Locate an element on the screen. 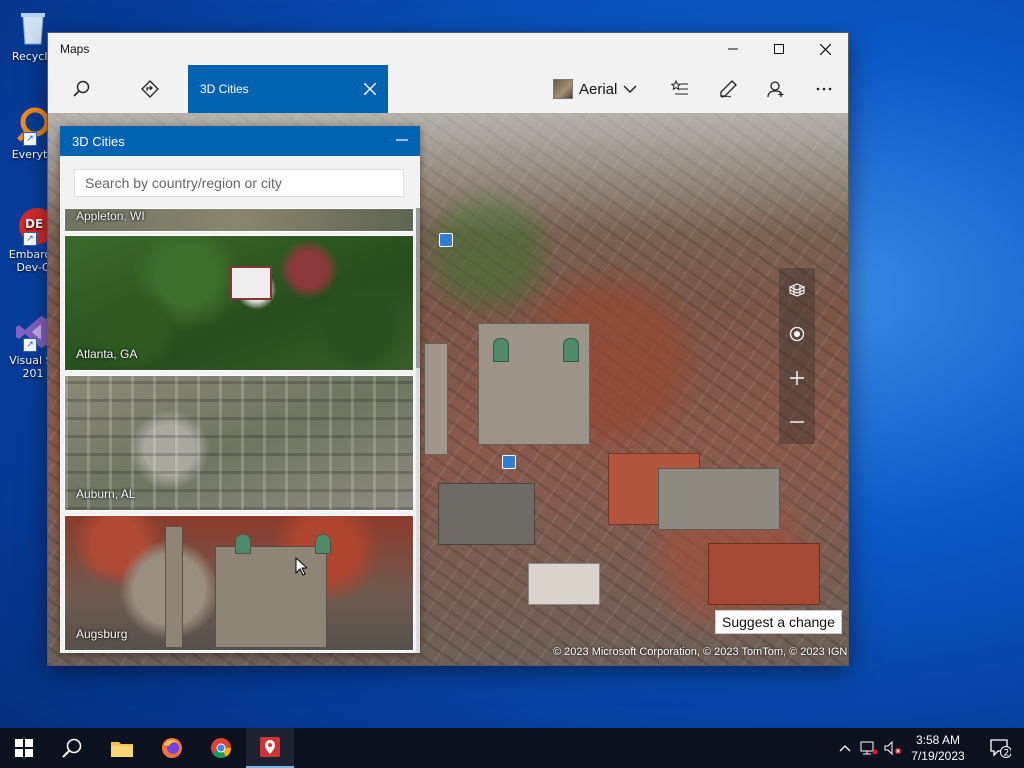 Image resolution: width=1024 pixels, height=768 pixels. toolbar: 3D Cities Aerial is located at coordinates (448, 89).